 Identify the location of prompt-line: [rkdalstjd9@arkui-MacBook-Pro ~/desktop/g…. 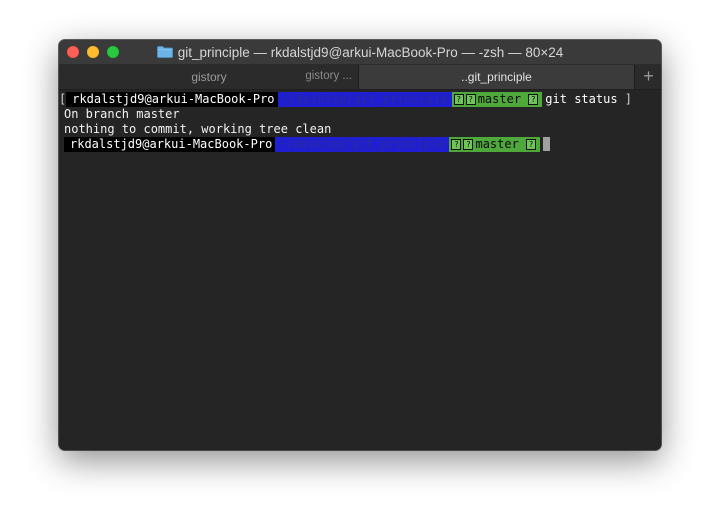
(345, 99).